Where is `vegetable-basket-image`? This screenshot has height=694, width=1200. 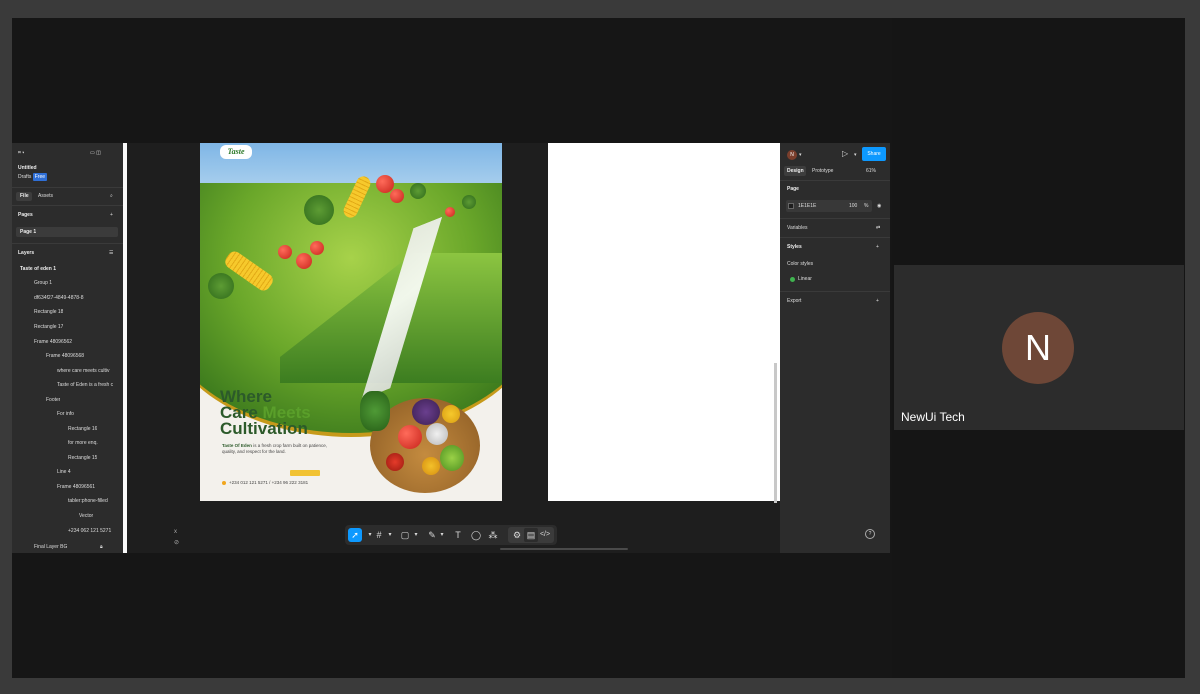 vegetable-basket-image is located at coordinates (420, 438).